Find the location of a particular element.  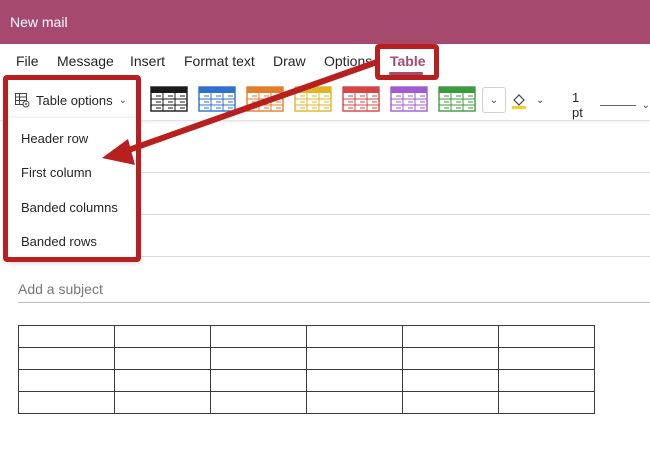

line-preview-icon is located at coordinates (617, 105).